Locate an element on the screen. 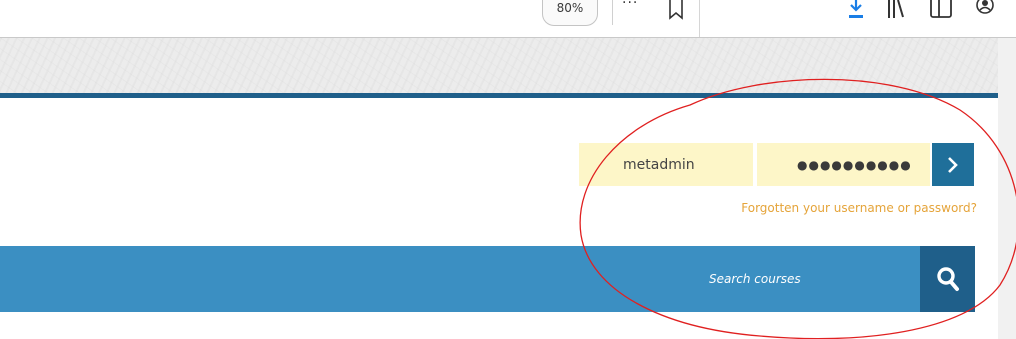 This screenshot has width=1016, height=339. browser-toolbar: 80% ··· is located at coordinates (508, 19).